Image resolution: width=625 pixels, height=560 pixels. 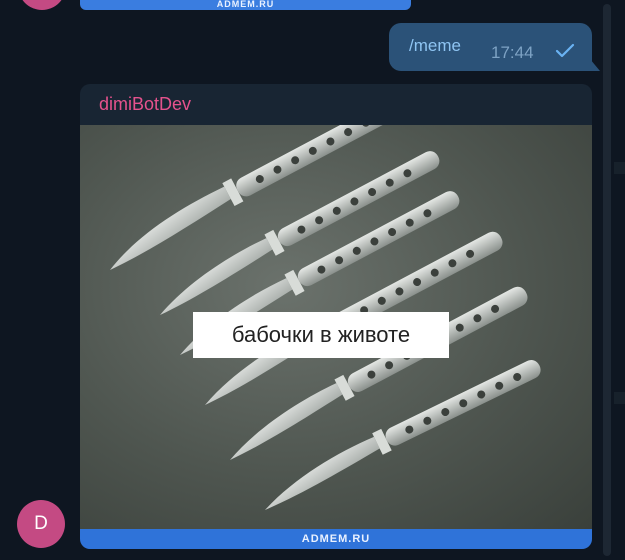 What do you see at coordinates (512, 52) in the screenshot?
I see `message-time: 17:44` at bounding box center [512, 52].